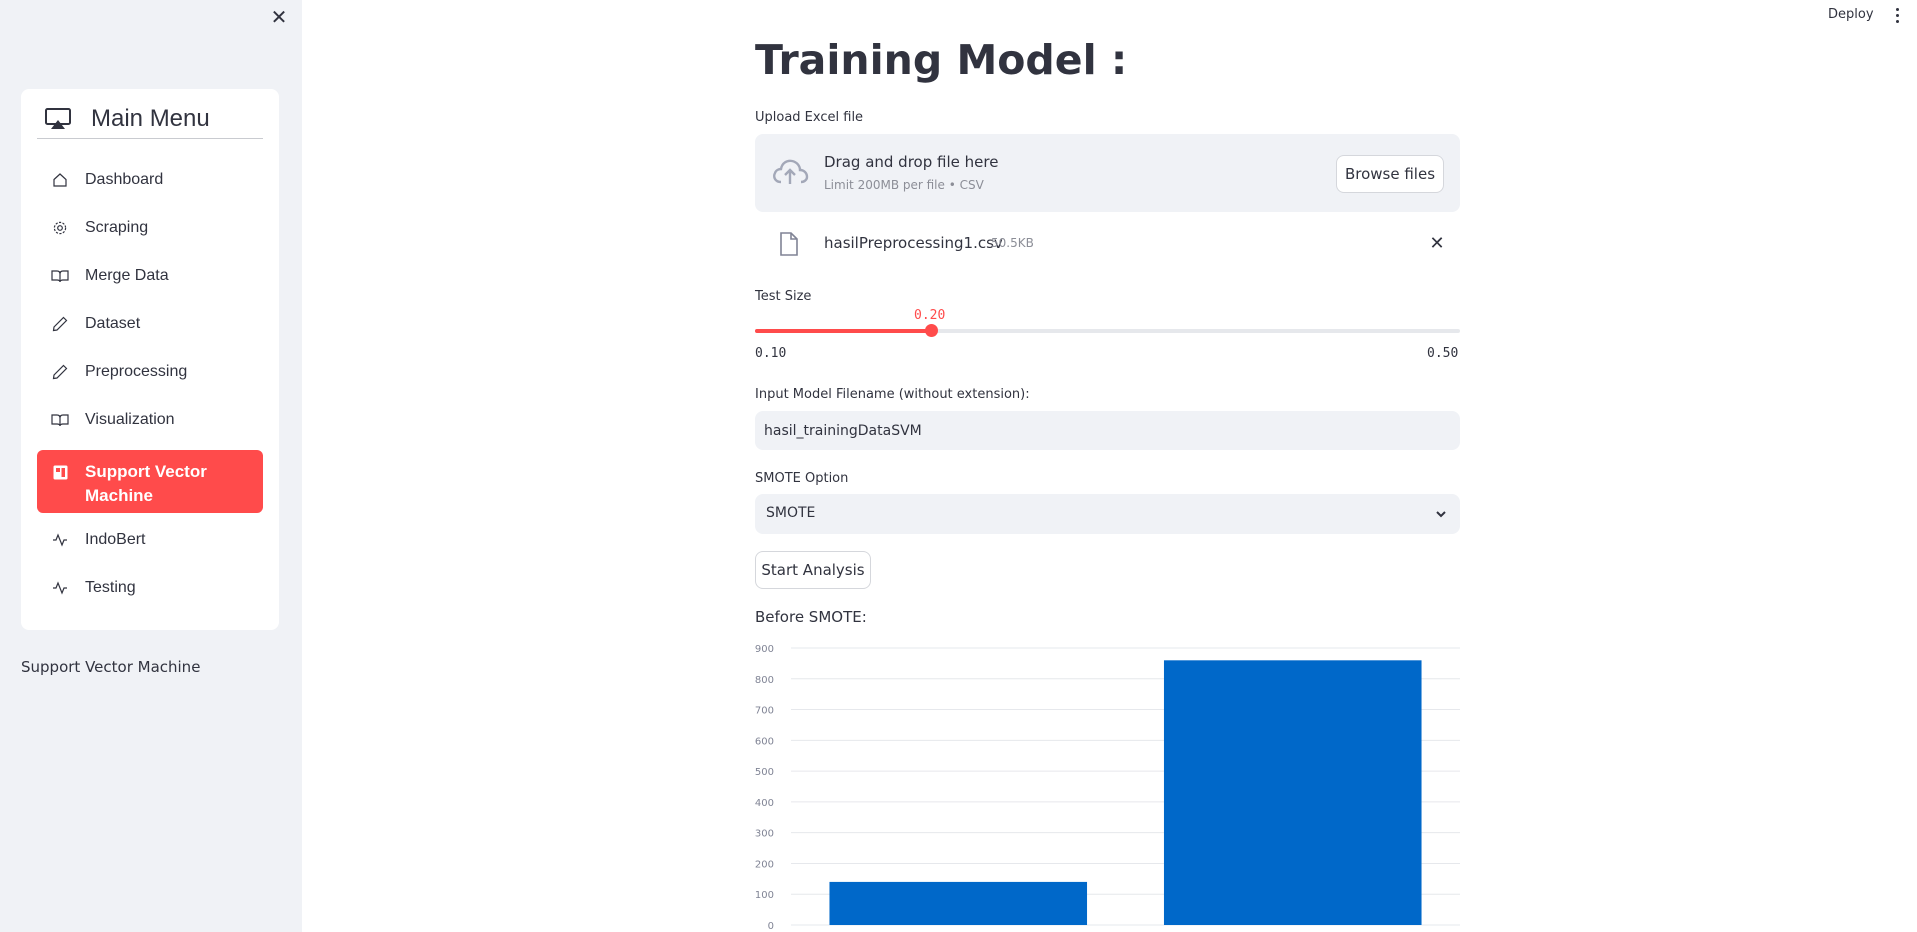  What do you see at coordinates (124, 179) in the screenshot?
I see `sidebar-item-label: Dashboard` at bounding box center [124, 179].